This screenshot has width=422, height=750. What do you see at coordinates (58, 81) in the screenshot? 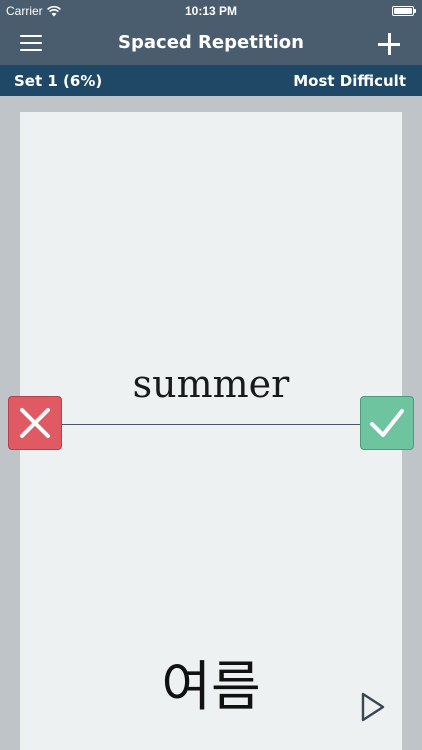
I see `set-progress-label: Set 1 (6%)` at bounding box center [58, 81].